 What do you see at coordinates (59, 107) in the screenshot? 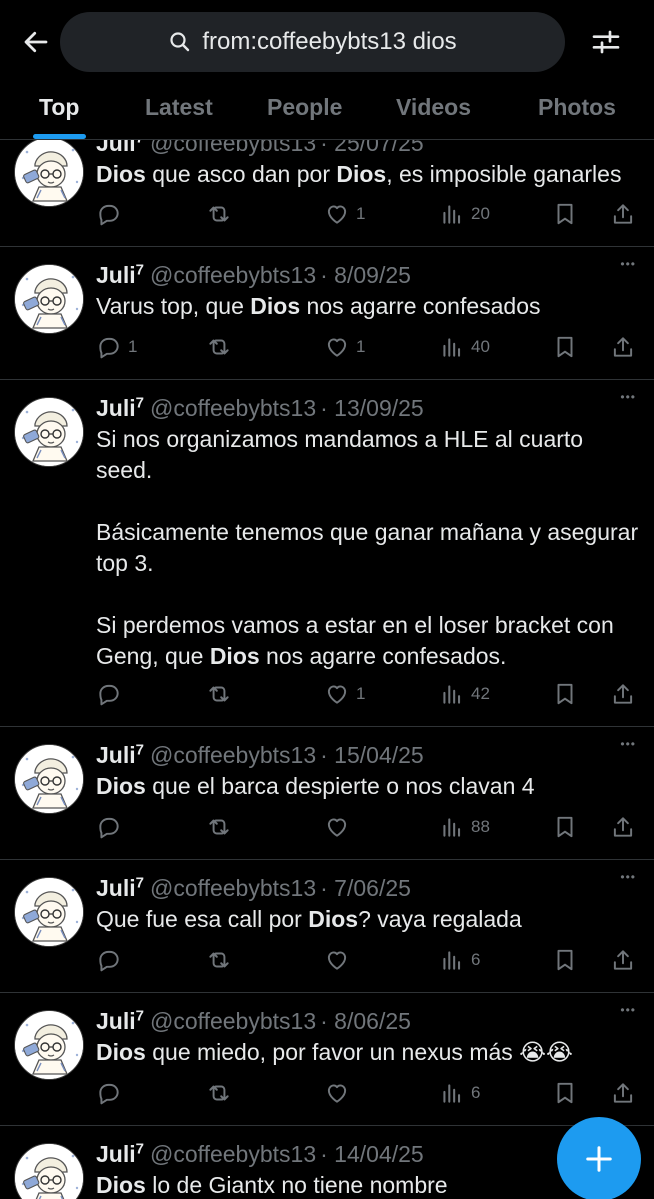
I see `tab-top: Top` at bounding box center [59, 107].